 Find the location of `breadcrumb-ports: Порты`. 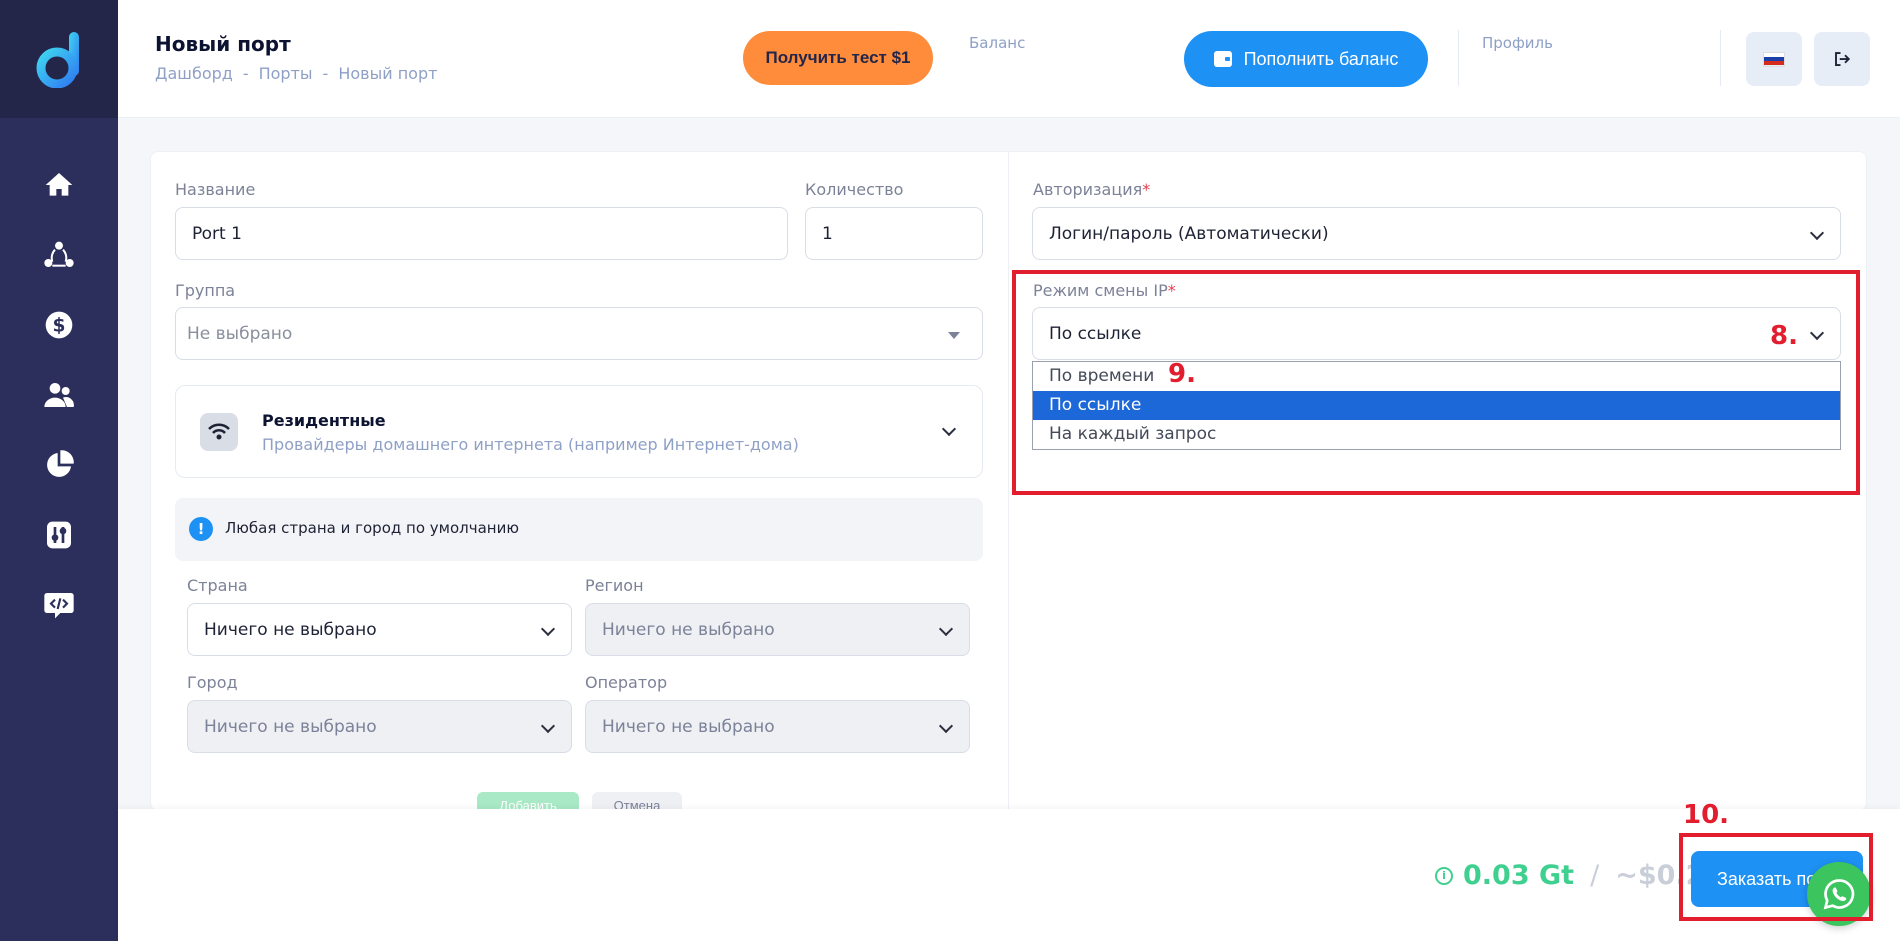

breadcrumb-ports: Порты is located at coordinates (286, 73).